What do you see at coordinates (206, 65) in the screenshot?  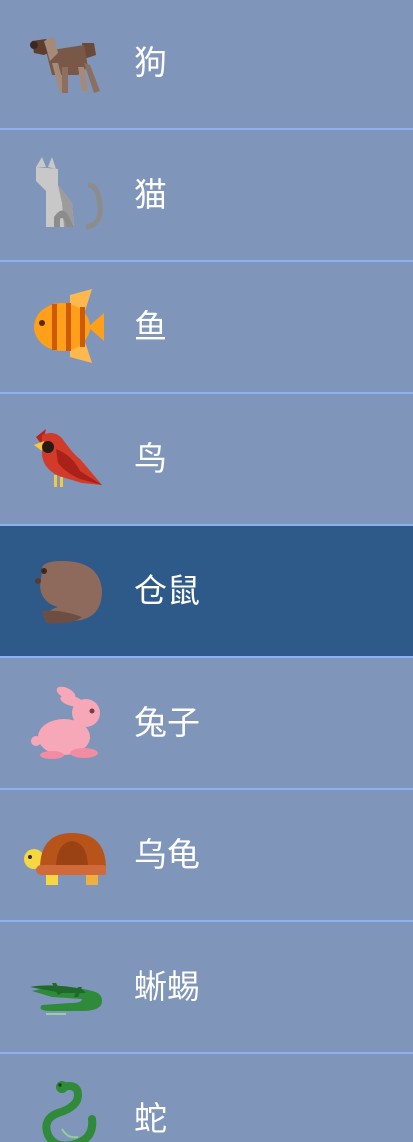 I see `list-item-dog: 狗` at bounding box center [206, 65].